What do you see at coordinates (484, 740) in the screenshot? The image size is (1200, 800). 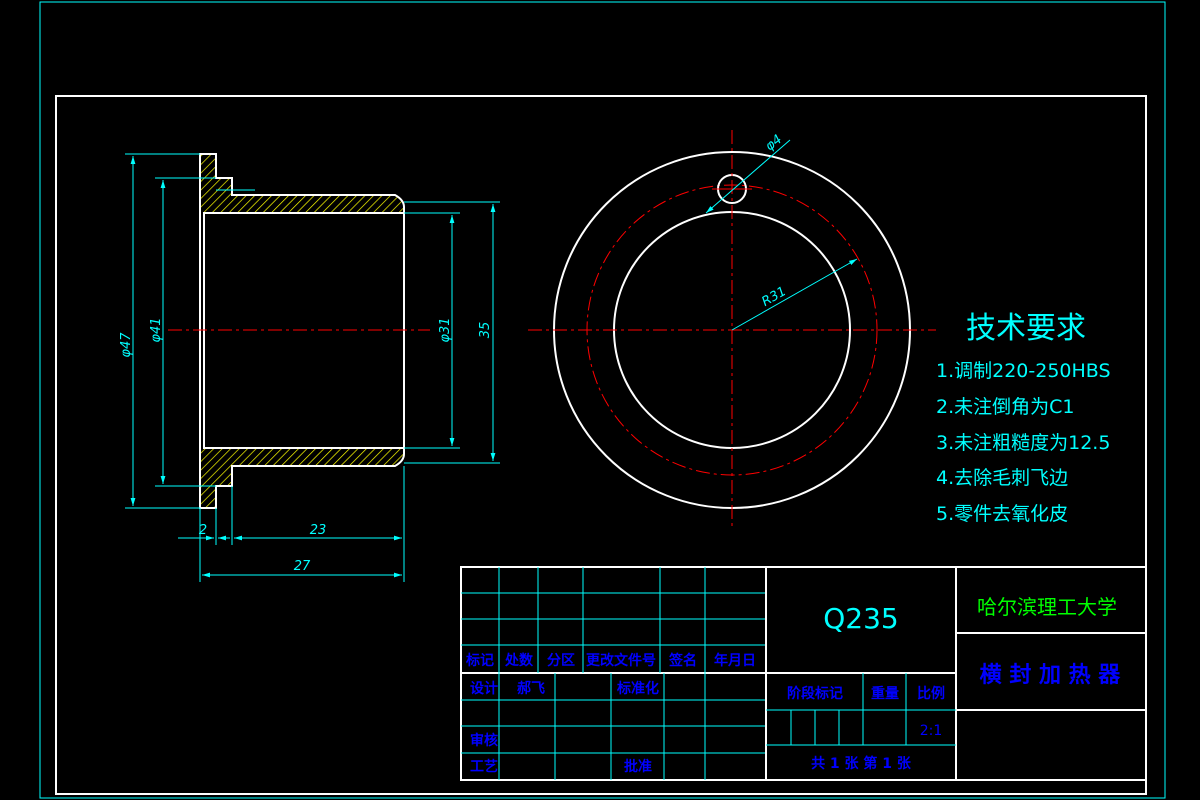 I see `review-label: 审核` at bounding box center [484, 740].